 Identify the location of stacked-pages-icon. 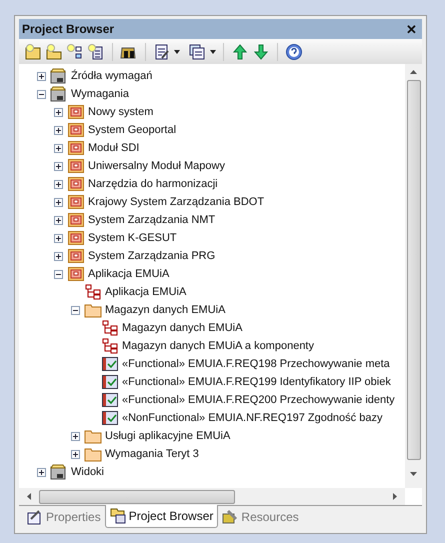
(198, 51).